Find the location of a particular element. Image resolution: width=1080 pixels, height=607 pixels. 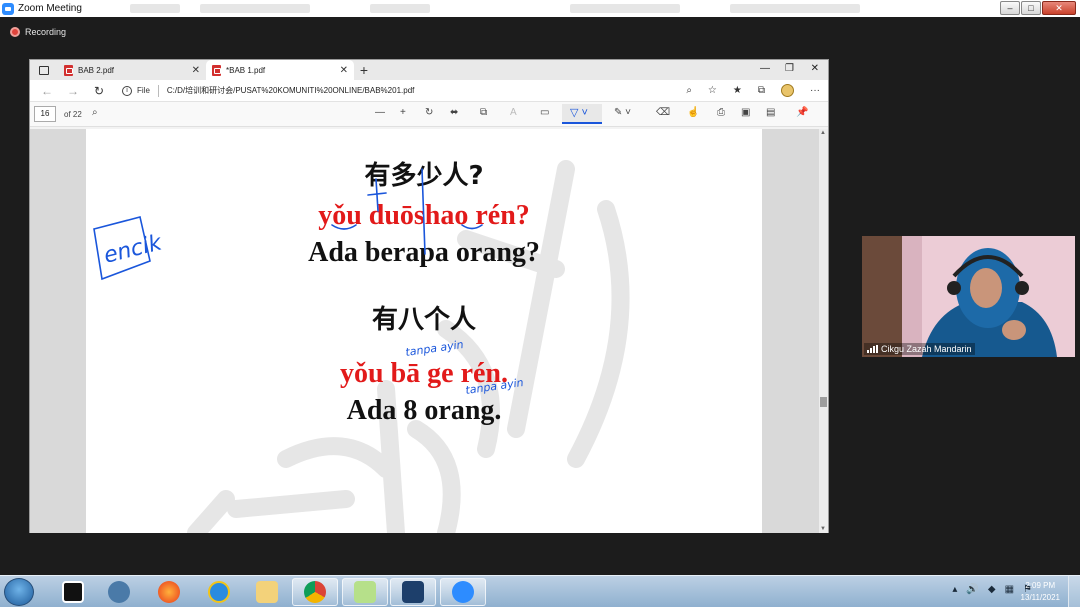

read-aloud-icon: A is located at coordinates (513, 112).